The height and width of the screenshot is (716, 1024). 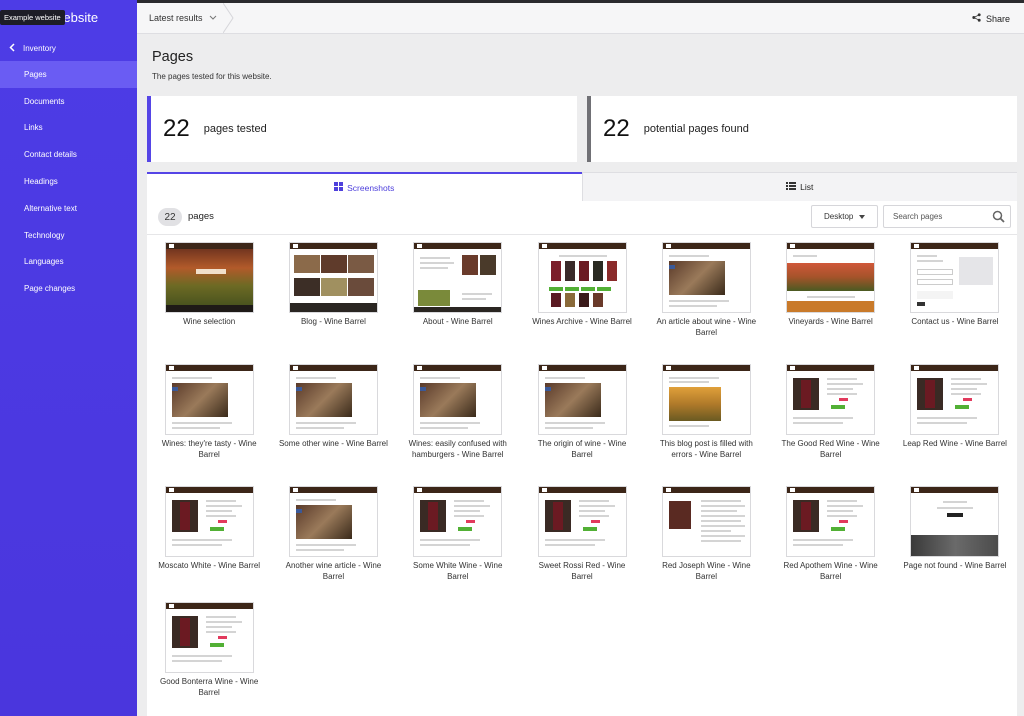 I want to click on page-title-caption: About - Wine Barrel, so click(x=458, y=322).